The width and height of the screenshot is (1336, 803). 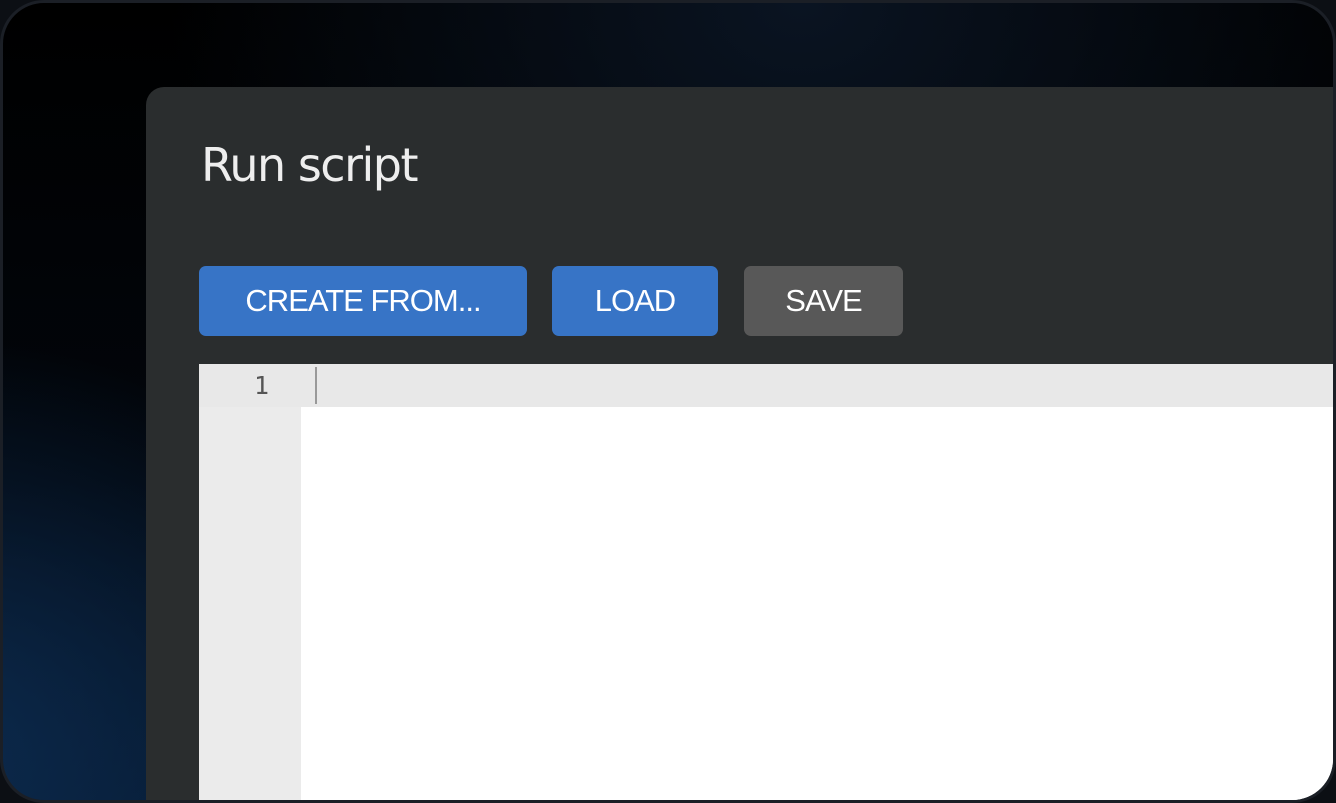 I want to click on active-line-highlight, so click(x=766, y=385).